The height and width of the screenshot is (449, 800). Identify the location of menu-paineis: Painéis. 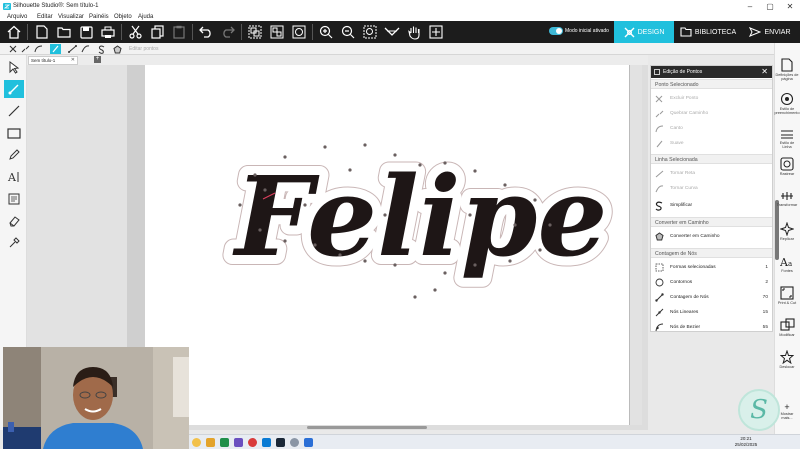
(99, 17).